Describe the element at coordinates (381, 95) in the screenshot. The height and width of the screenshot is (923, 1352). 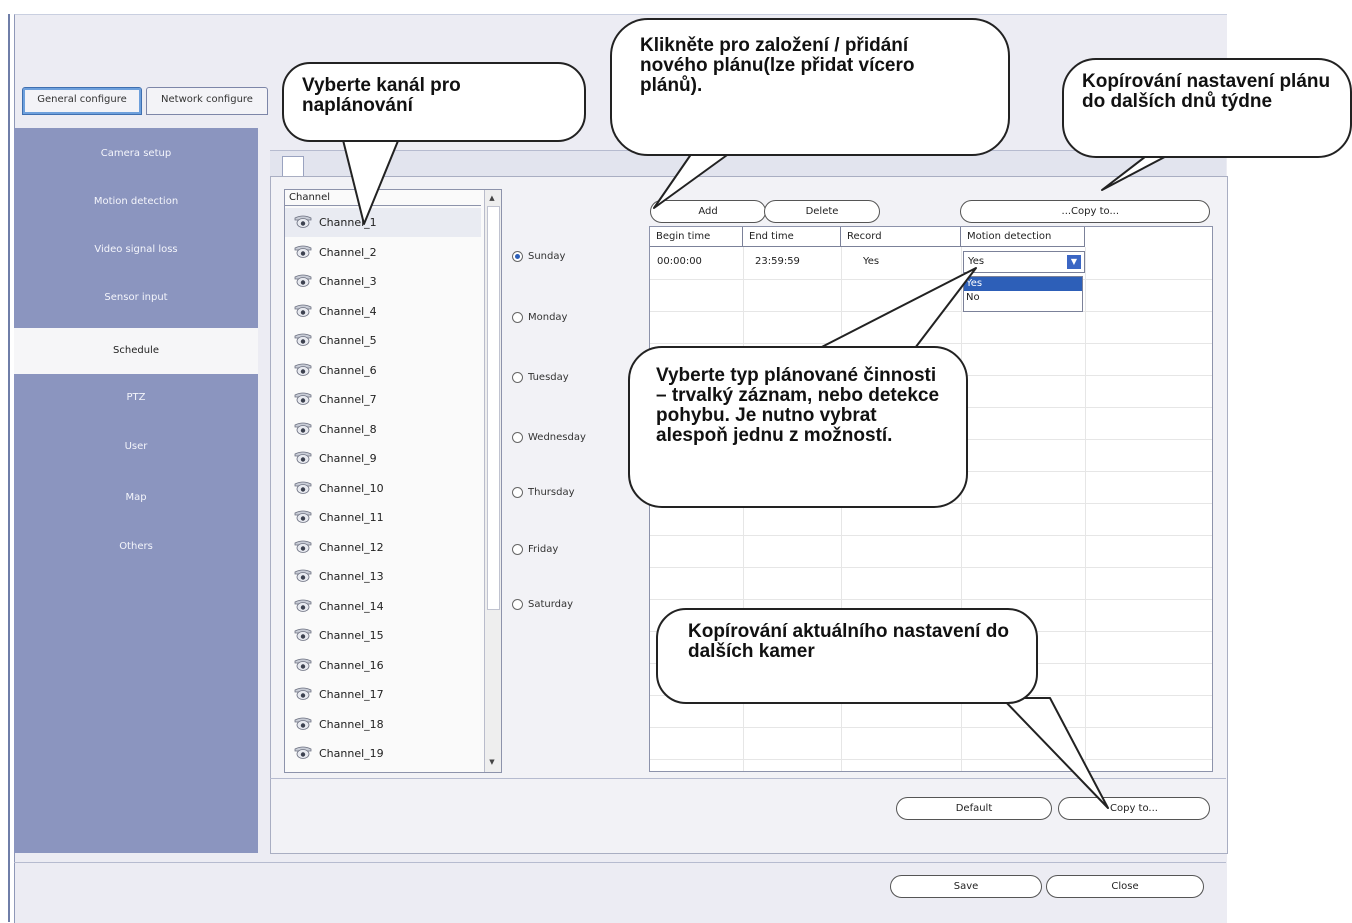
I see `callout-text: Vyberte kanál pro naplánování` at that location.